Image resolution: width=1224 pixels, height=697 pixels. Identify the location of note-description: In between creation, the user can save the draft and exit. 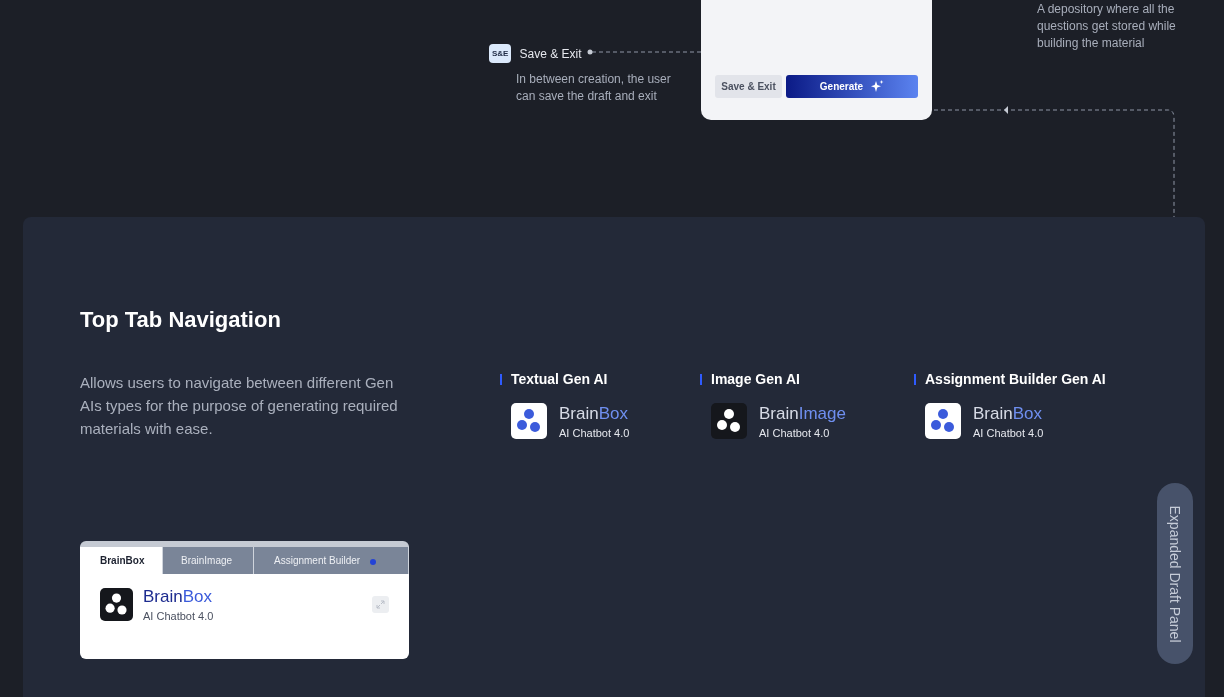
(593, 88).